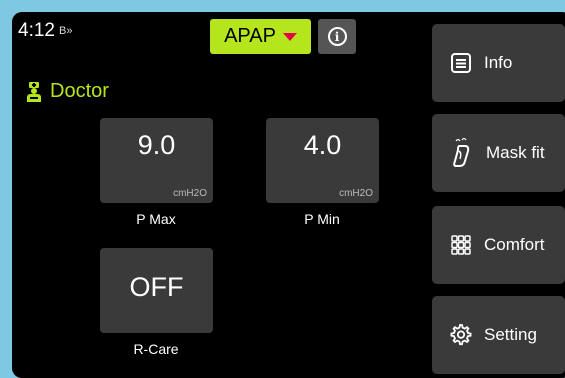  I want to click on pmin-unit: cmH2O, so click(356, 193).